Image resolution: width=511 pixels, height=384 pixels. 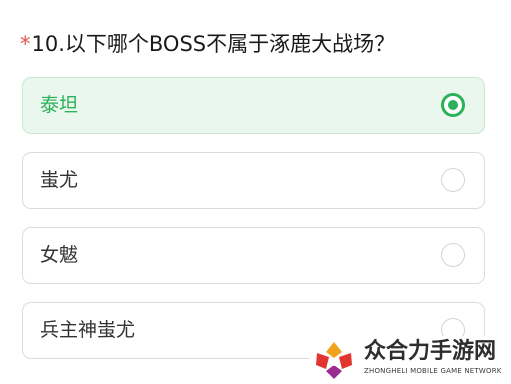 What do you see at coordinates (430, 351) in the screenshot?
I see `watermark-title: 众合力手游网` at bounding box center [430, 351].